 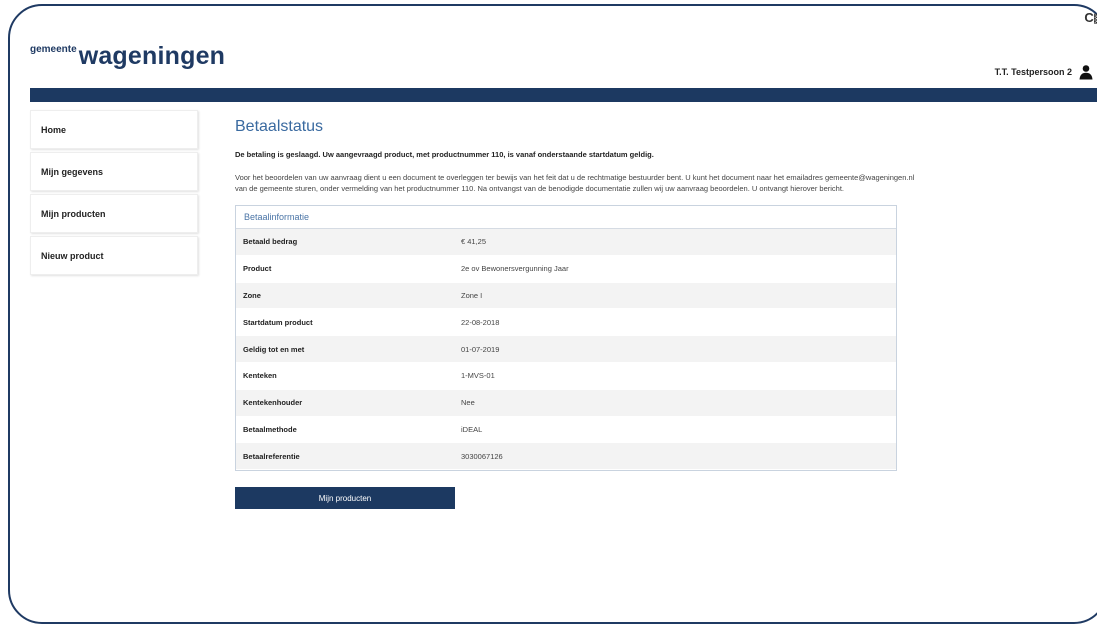 I want to click on mijn-producten-button: Mijn producten, so click(x=345, y=498).